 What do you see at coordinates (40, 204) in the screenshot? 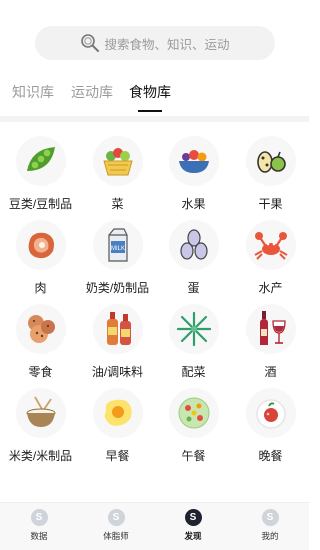
I see `category-label: 豆类/豆制品` at bounding box center [40, 204].